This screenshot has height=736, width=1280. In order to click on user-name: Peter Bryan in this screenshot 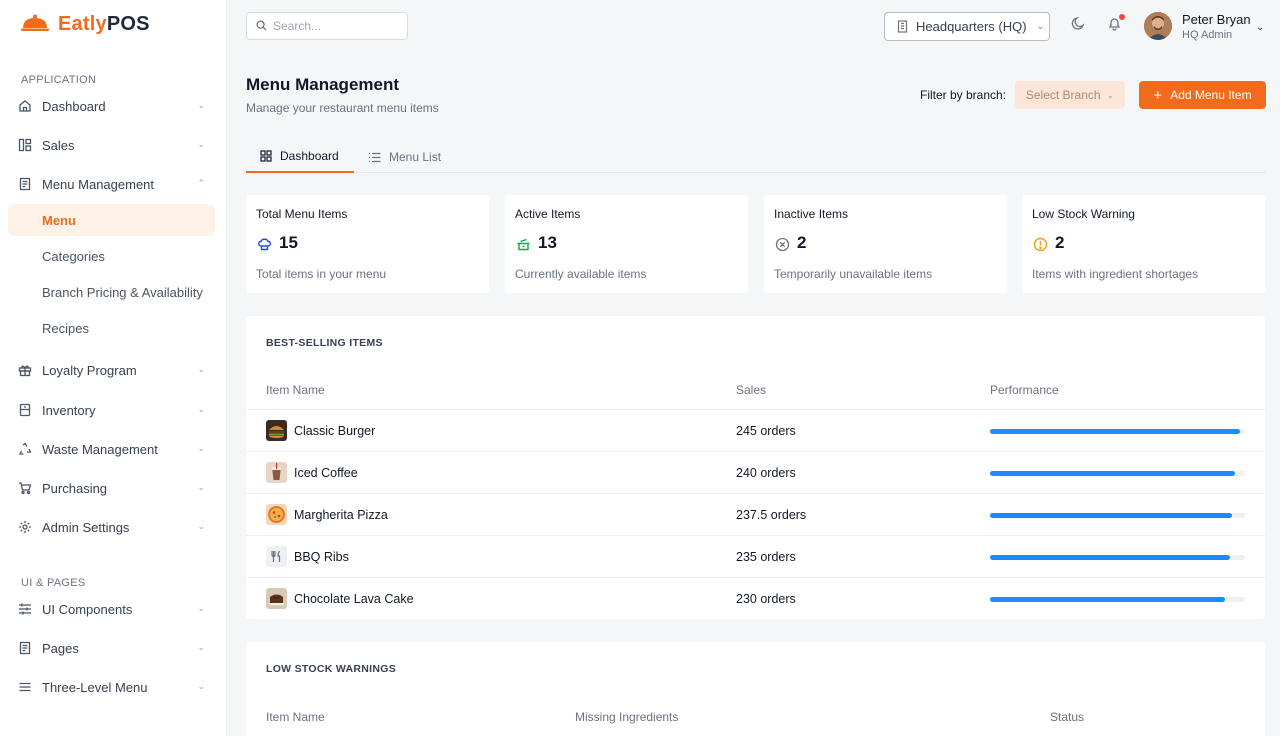, I will do `click(1216, 19)`.